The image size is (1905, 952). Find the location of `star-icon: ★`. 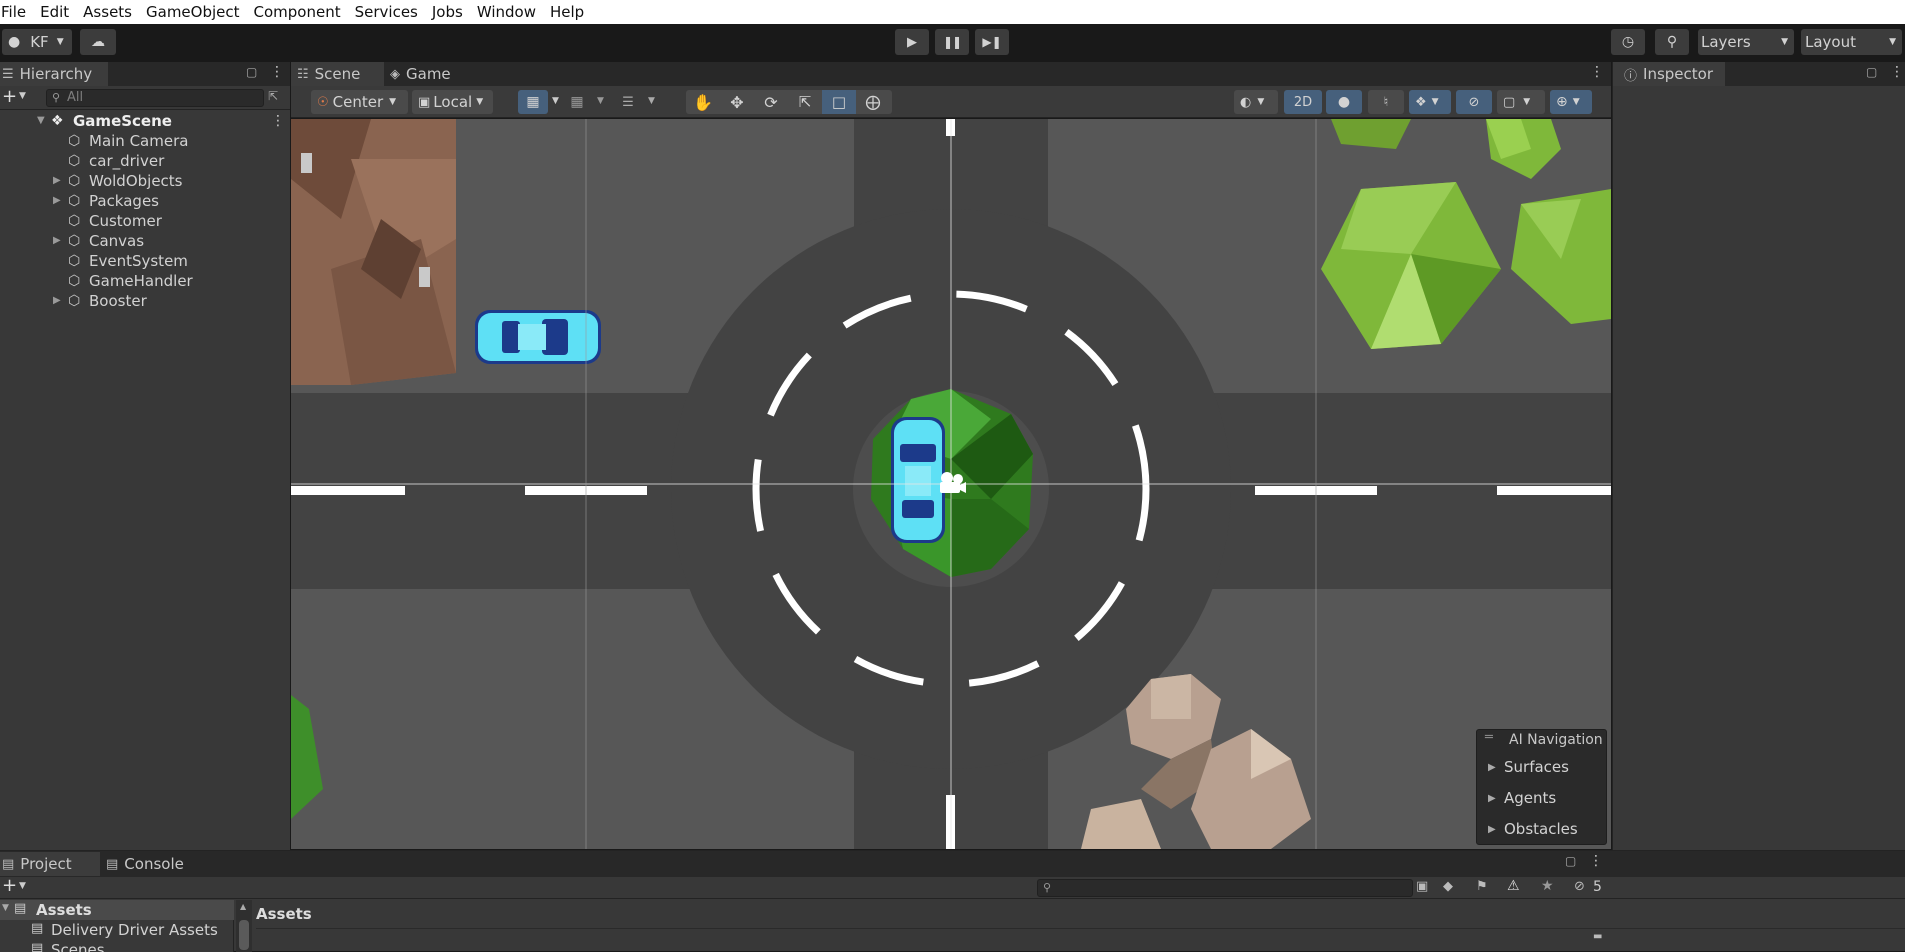

star-icon: ★ is located at coordinates (1547, 886).